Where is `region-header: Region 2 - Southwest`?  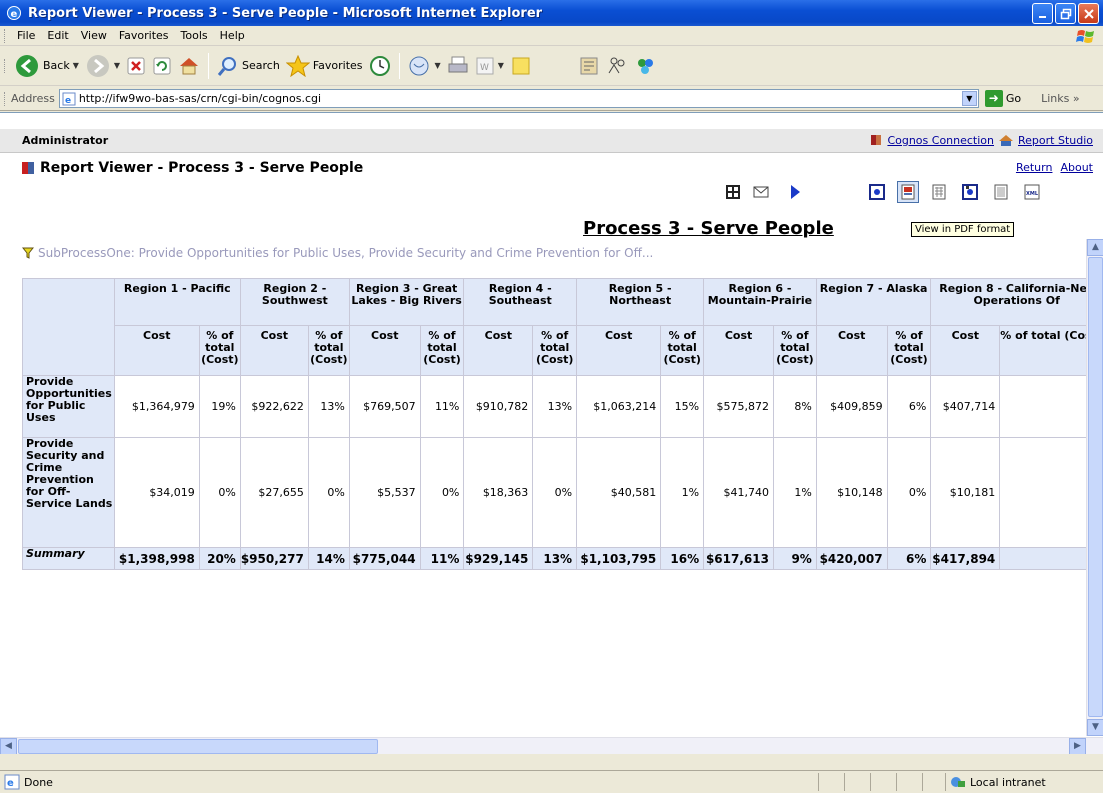 region-header: Region 2 - Southwest is located at coordinates (294, 302).